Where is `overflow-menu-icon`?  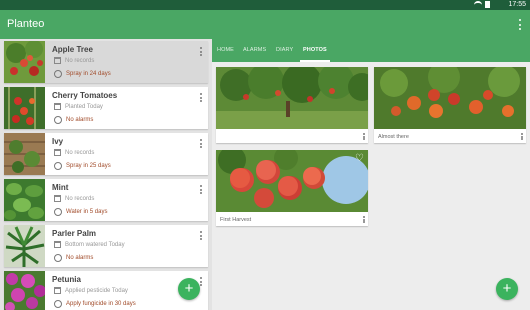
overflow-menu-icon is located at coordinates (520, 24).